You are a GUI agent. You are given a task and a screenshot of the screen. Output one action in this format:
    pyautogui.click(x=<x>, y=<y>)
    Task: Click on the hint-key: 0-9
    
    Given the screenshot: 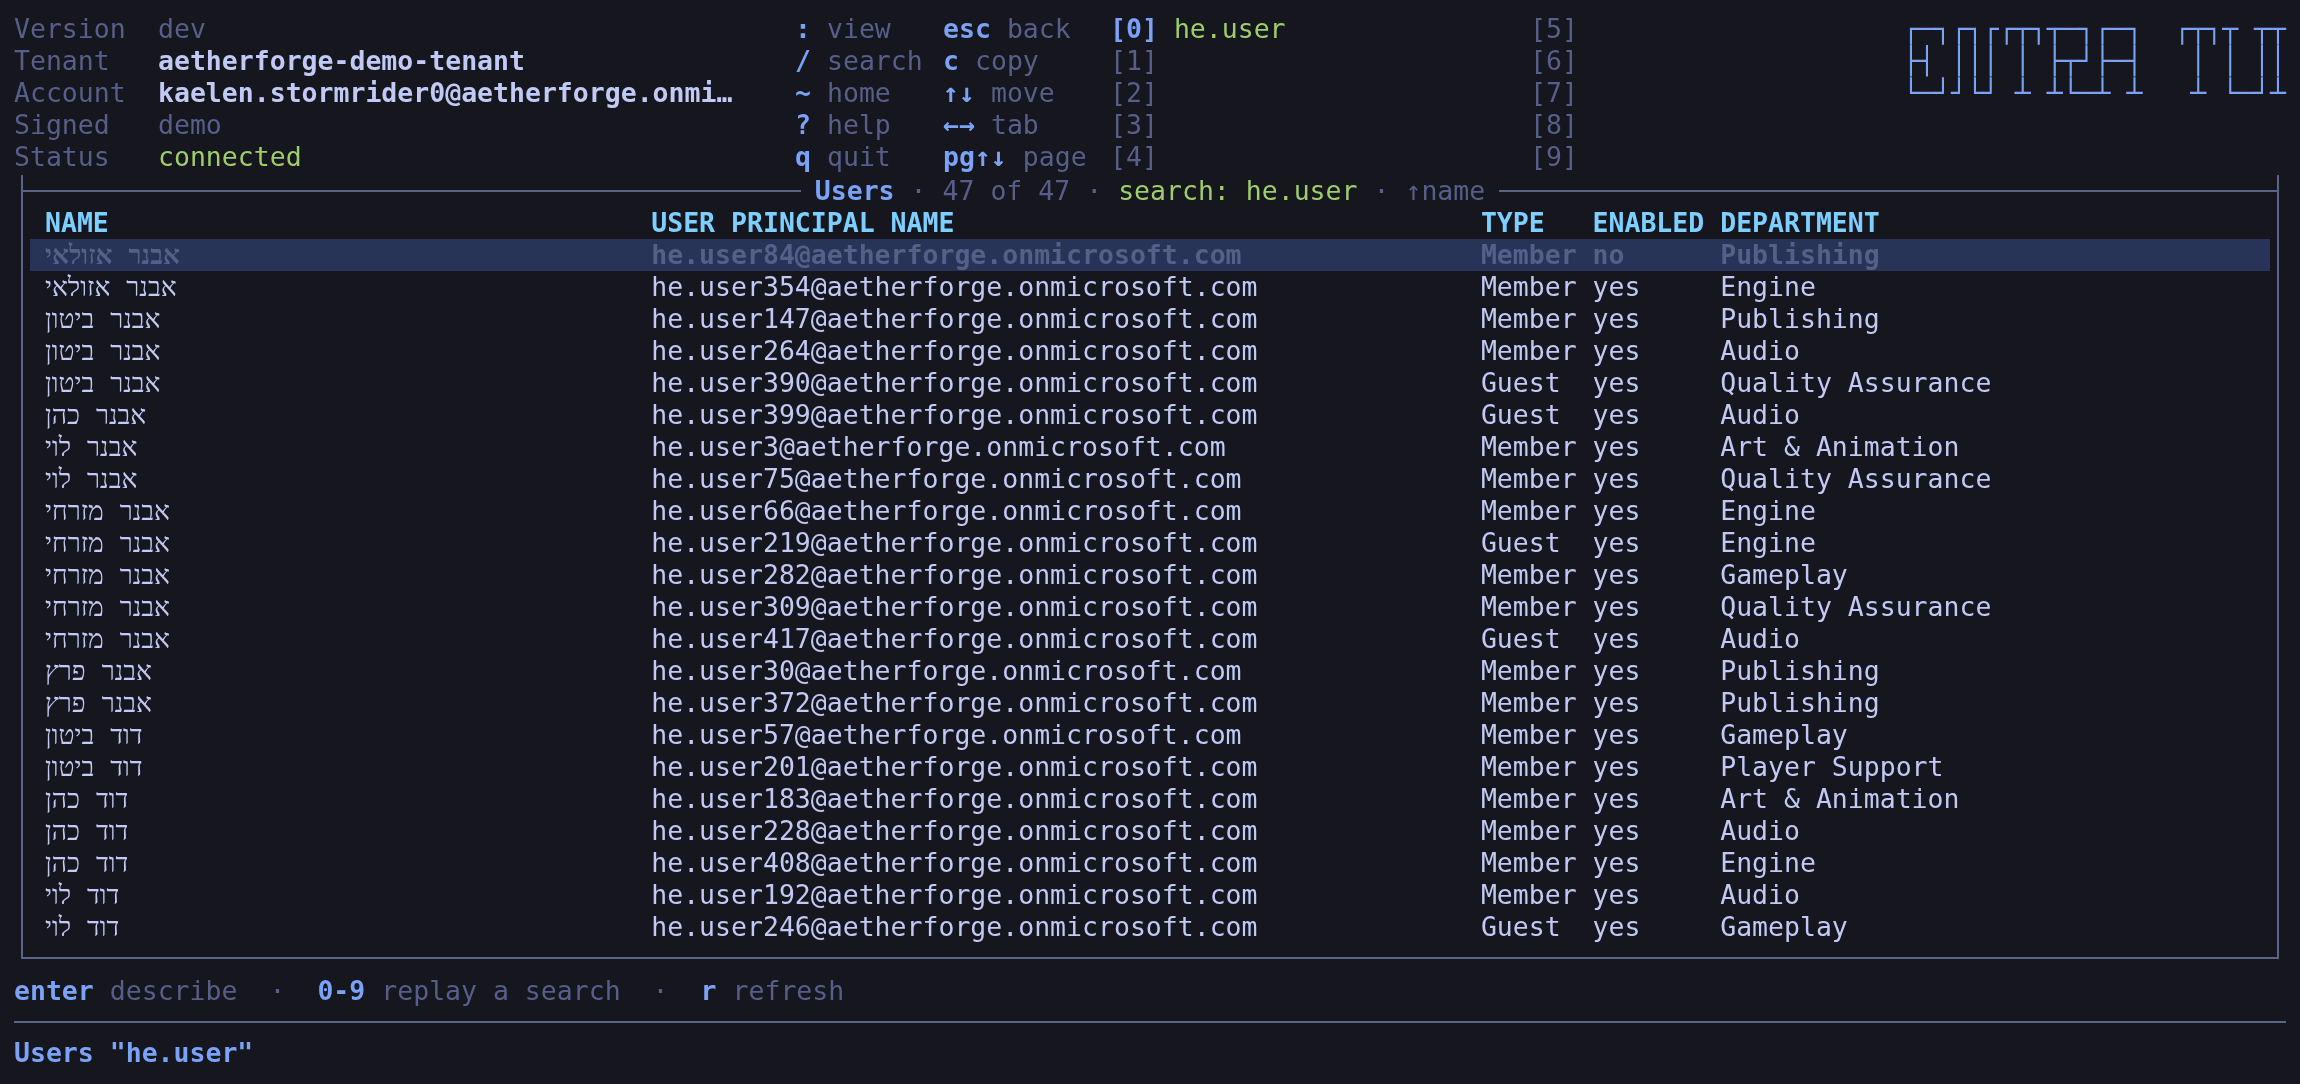 What is the action you would take?
    pyautogui.click(x=341, y=991)
    